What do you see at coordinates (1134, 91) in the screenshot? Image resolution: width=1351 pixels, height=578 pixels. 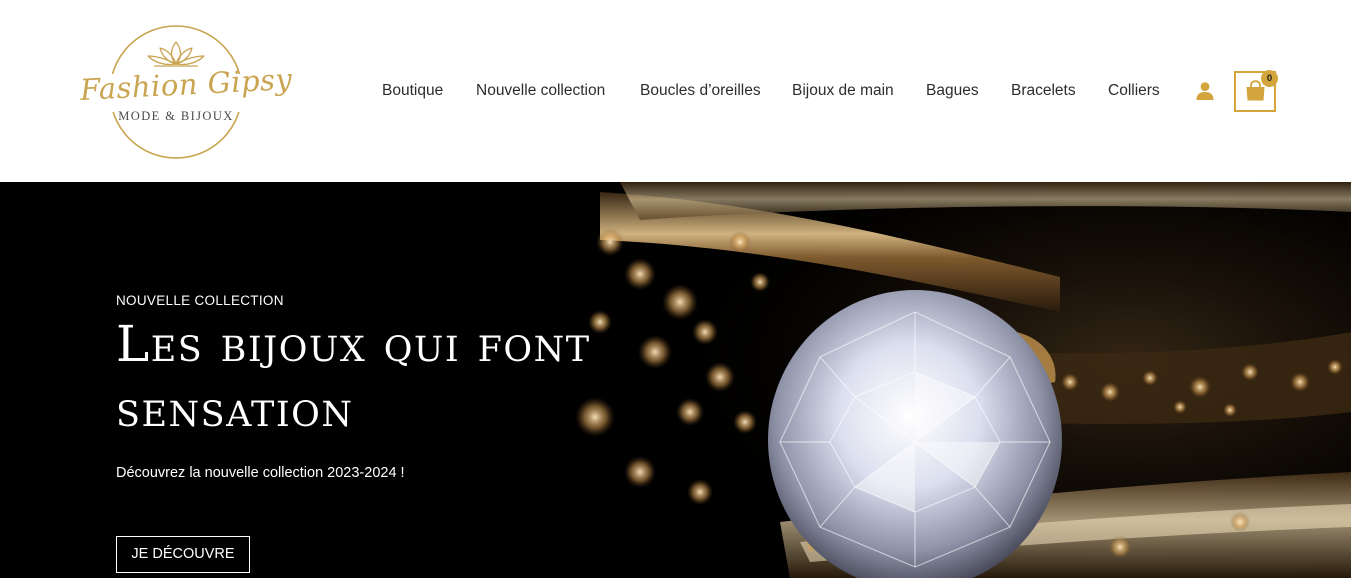 I see `nav-item-colliers: Colliers` at bounding box center [1134, 91].